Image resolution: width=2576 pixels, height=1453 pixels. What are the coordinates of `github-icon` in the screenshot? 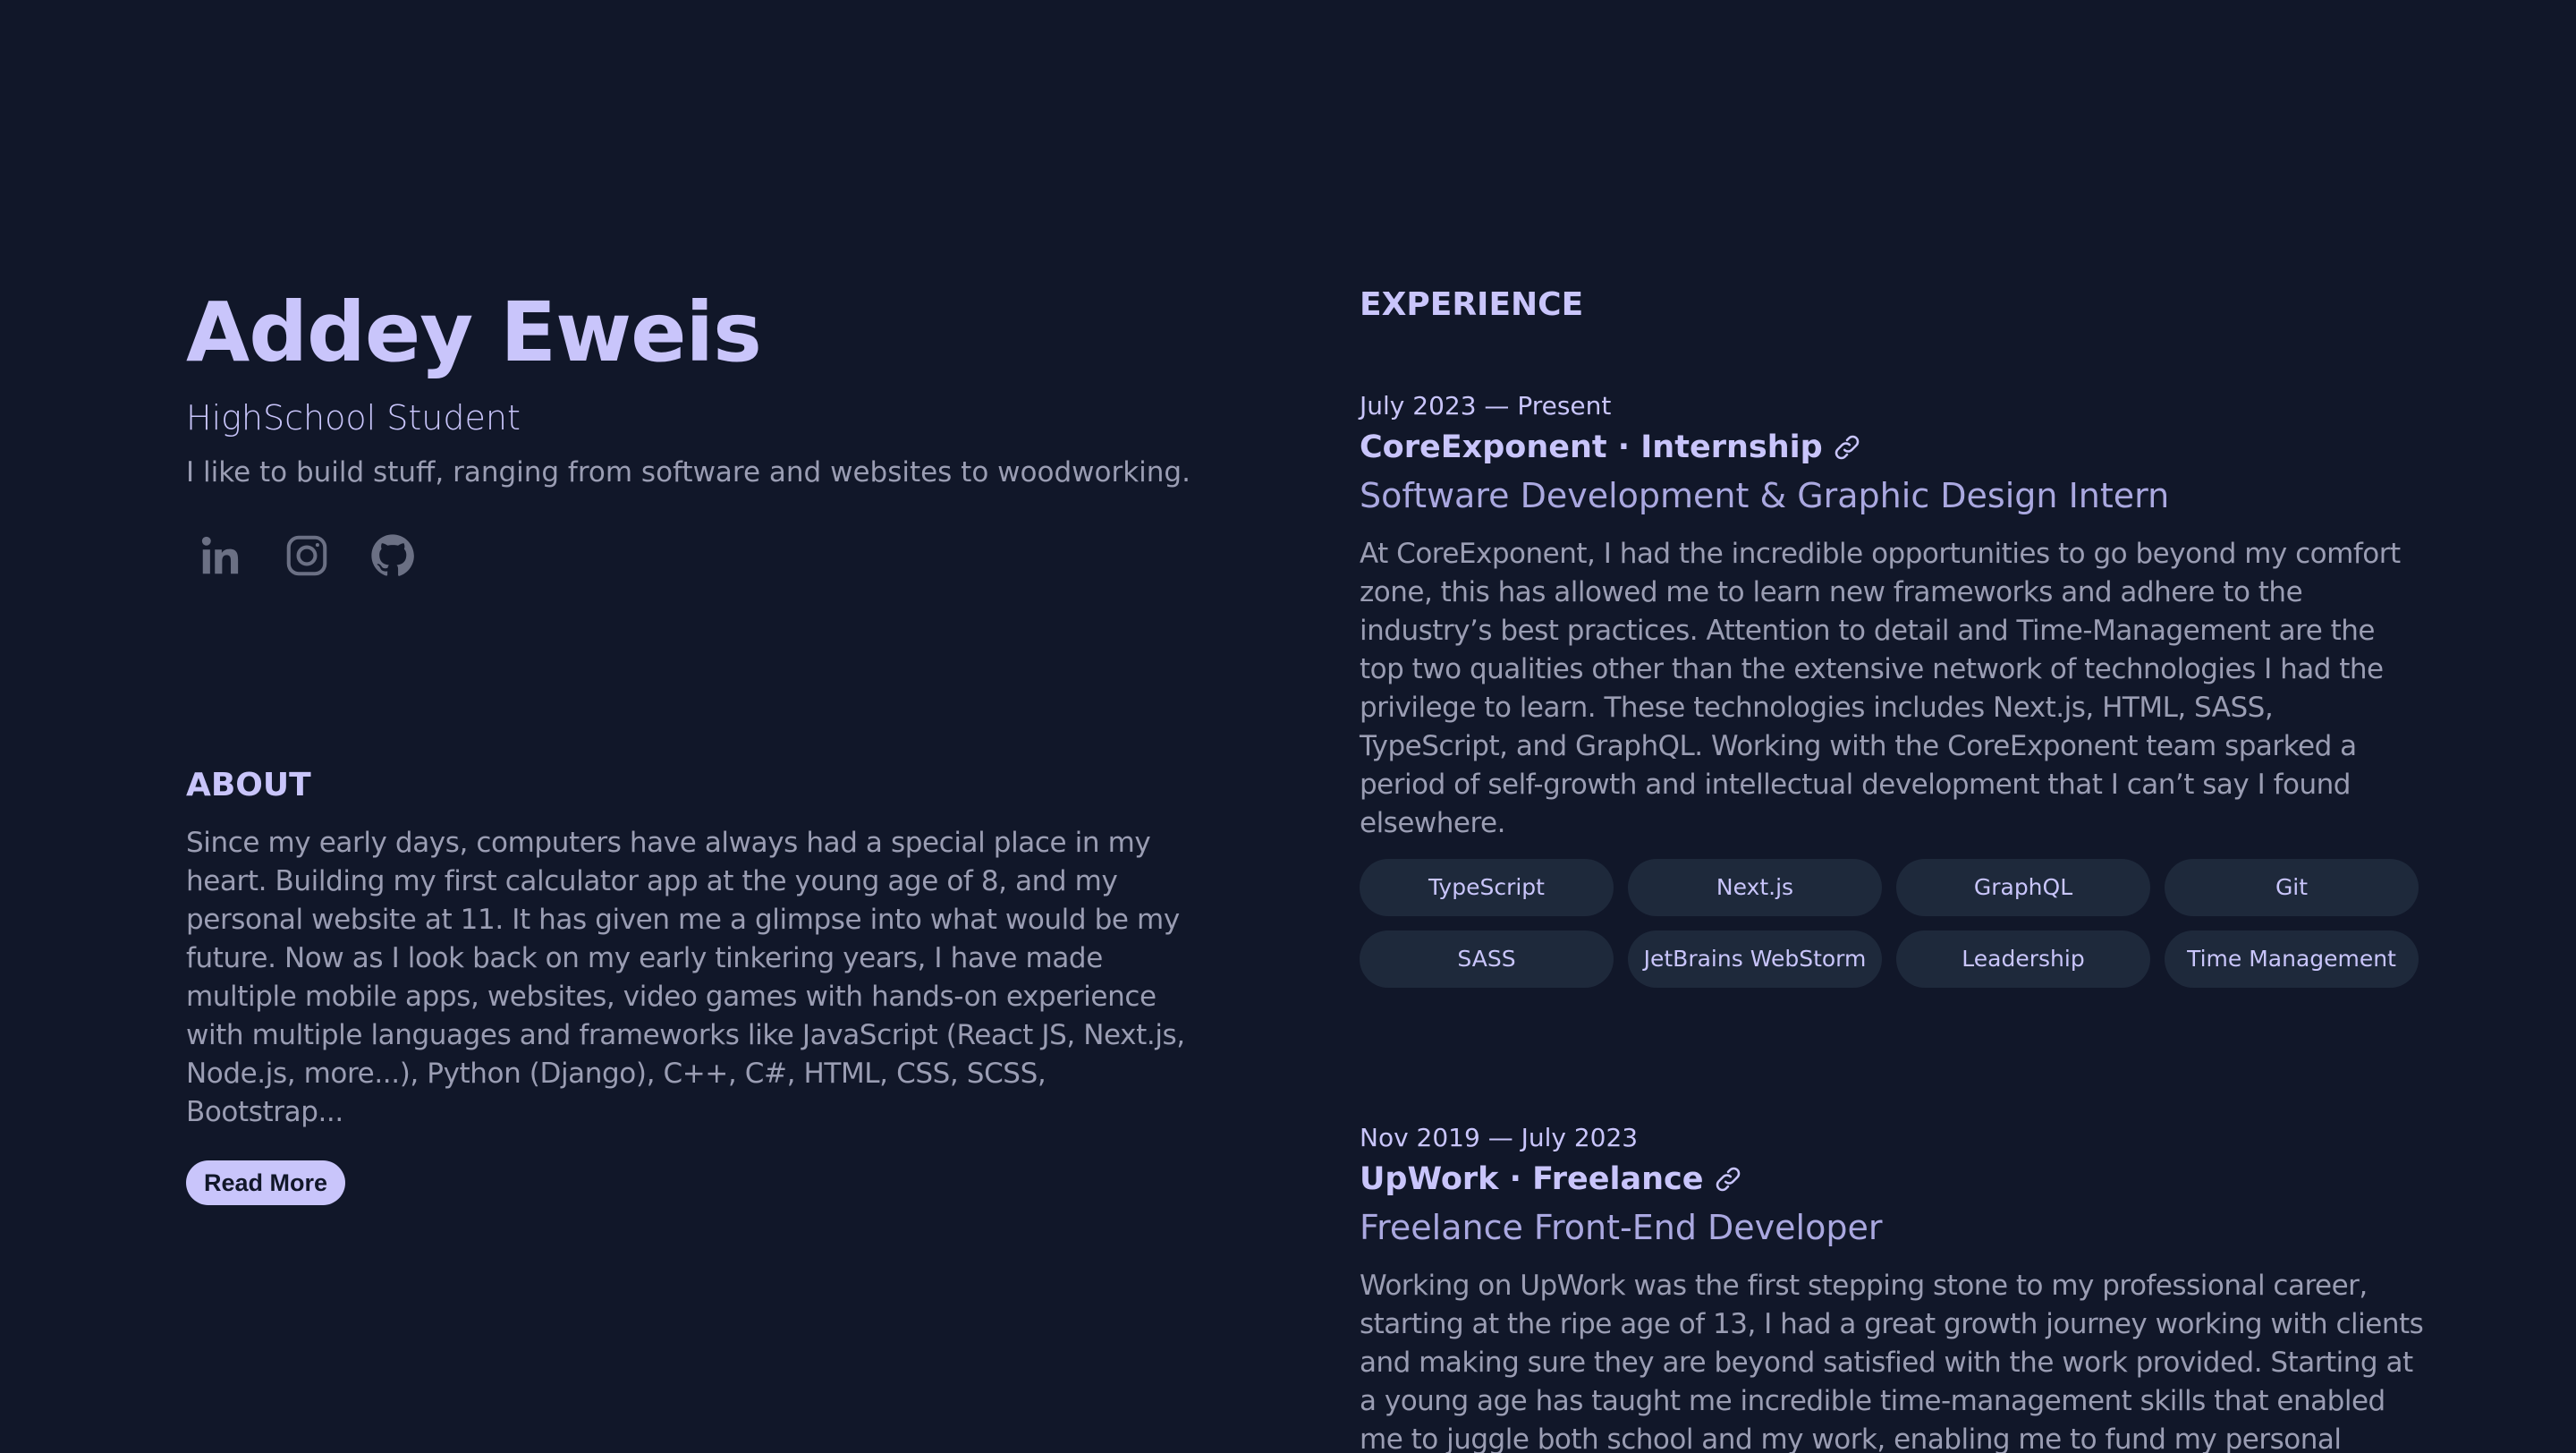 It's located at (393, 555).